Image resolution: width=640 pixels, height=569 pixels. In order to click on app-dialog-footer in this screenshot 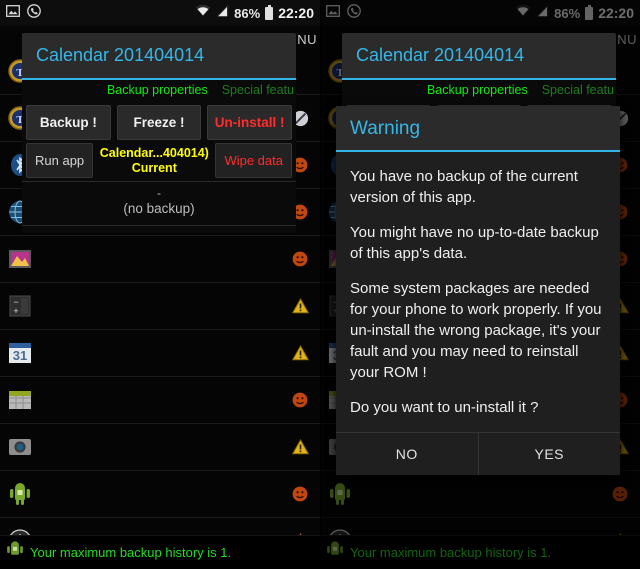, I will do `click(159, 229)`.